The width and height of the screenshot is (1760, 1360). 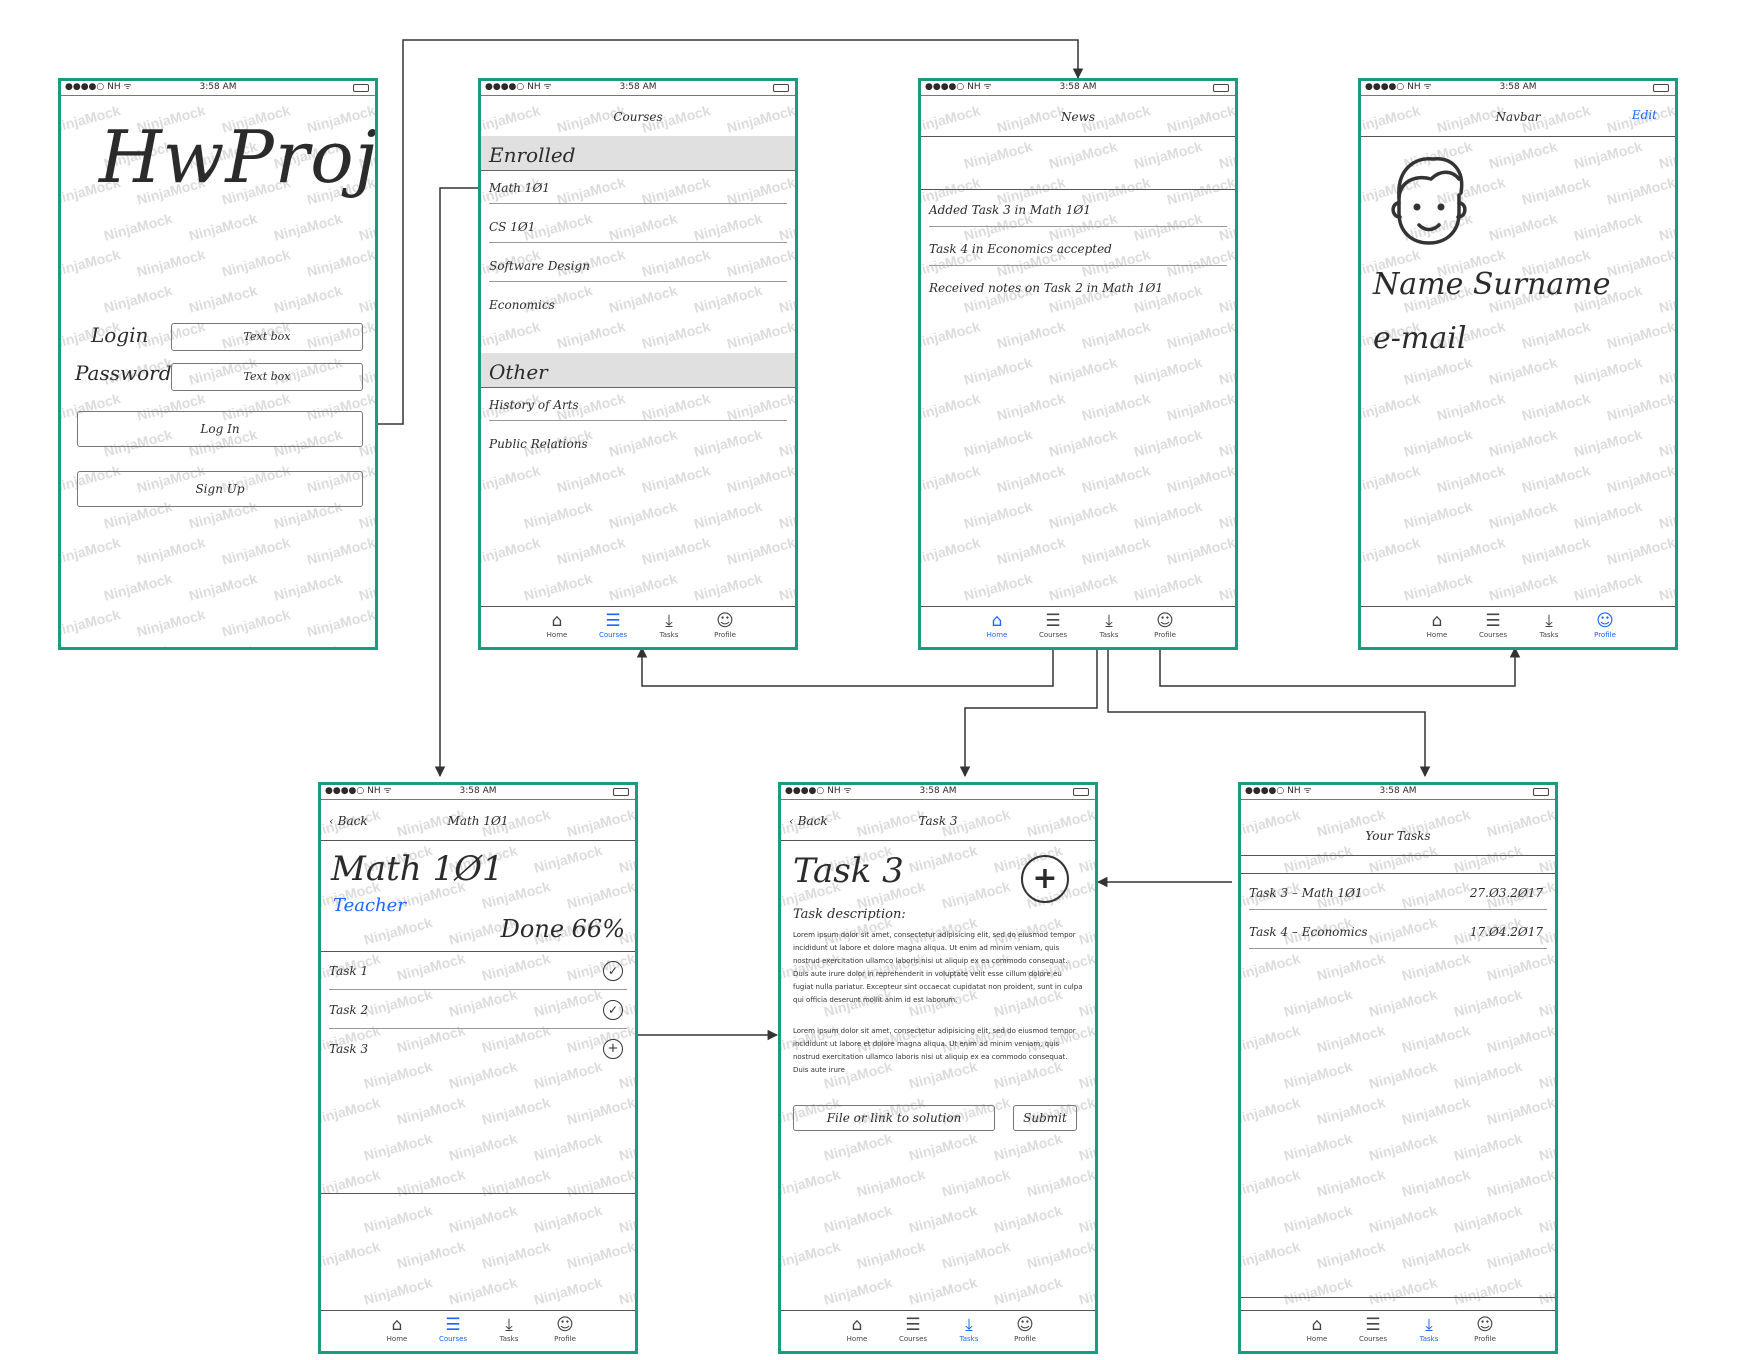 What do you see at coordinates (638, 370) in the screenshot?
I see `other-header: Other` at bounding box center [638, 370].